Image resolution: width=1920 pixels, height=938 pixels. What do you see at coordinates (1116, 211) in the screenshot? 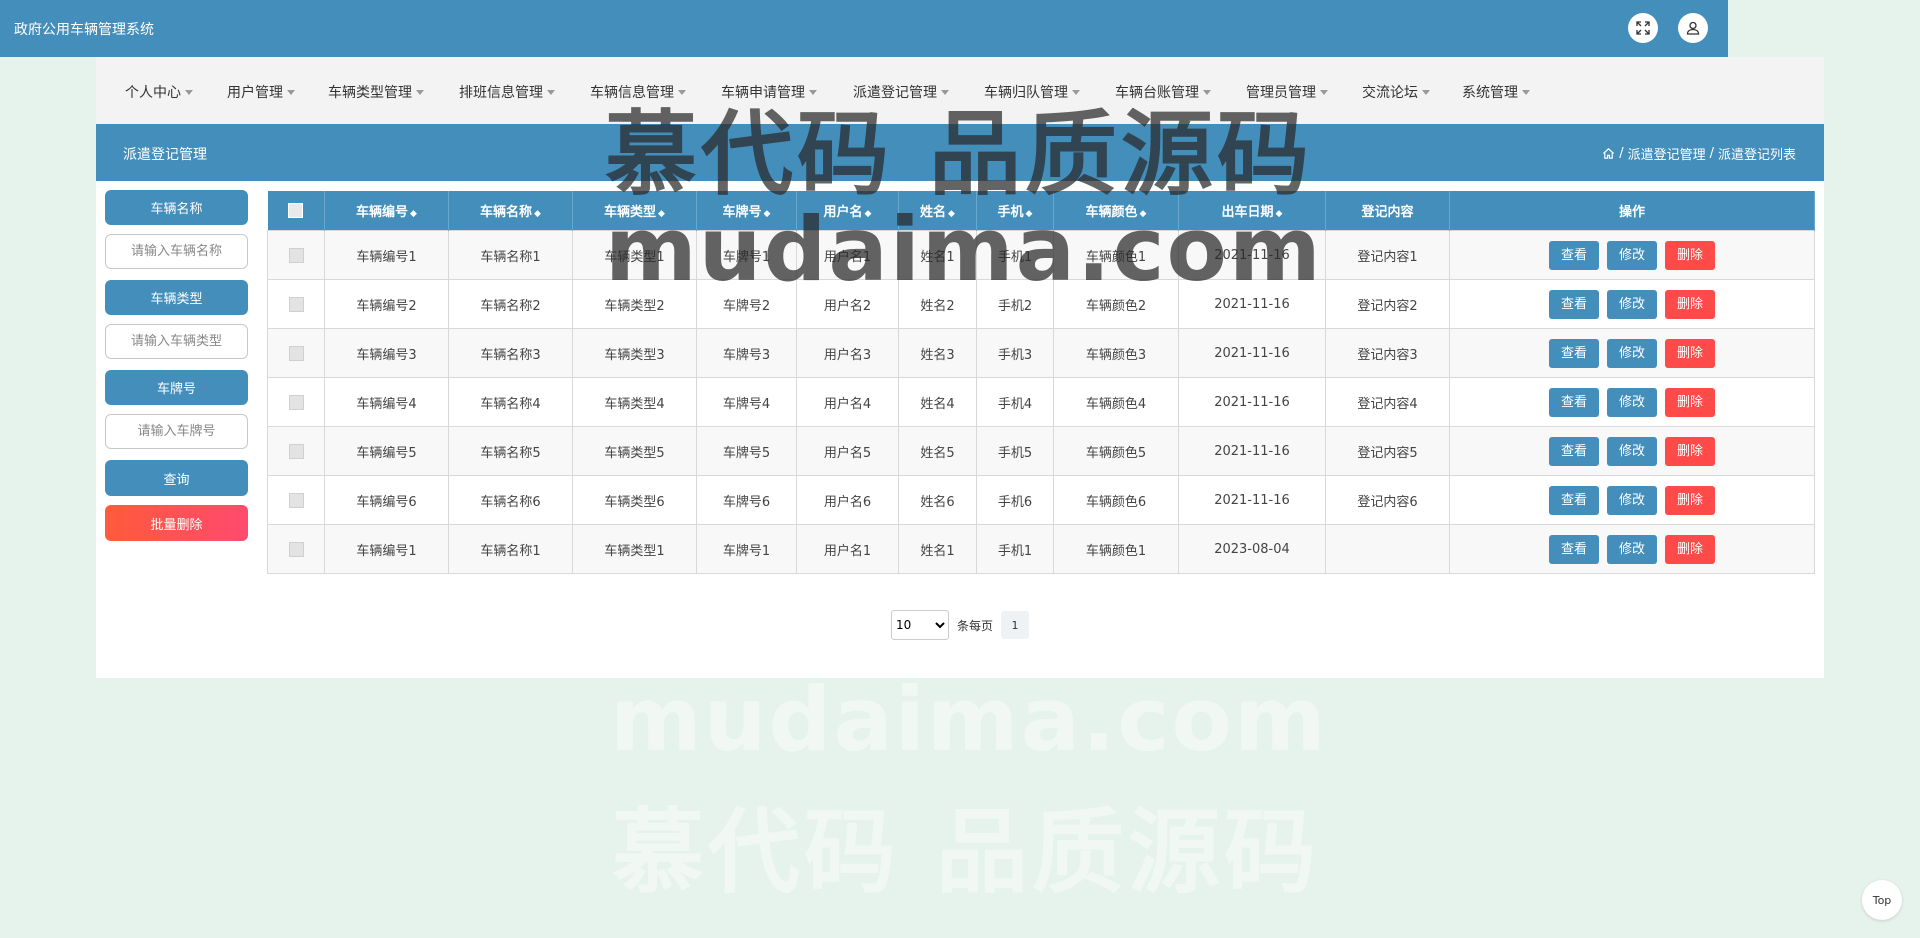
I see `column-header: 车辆颜色 ◆` at bounding box center [1116, 211].